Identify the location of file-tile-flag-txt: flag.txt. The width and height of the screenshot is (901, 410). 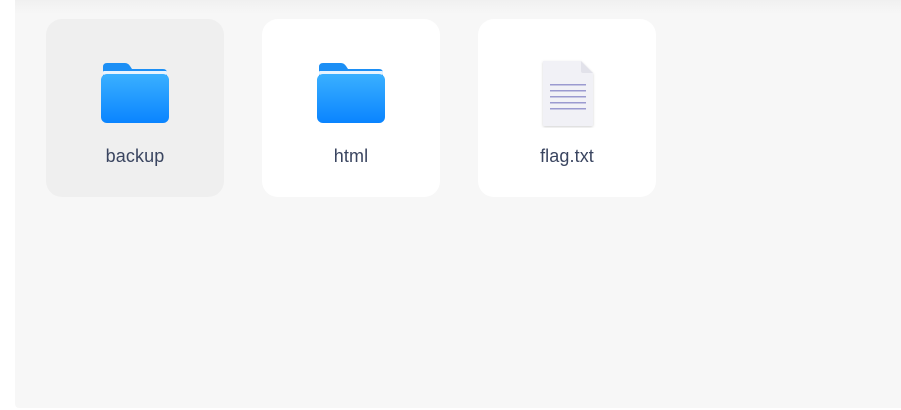
(567, 108).